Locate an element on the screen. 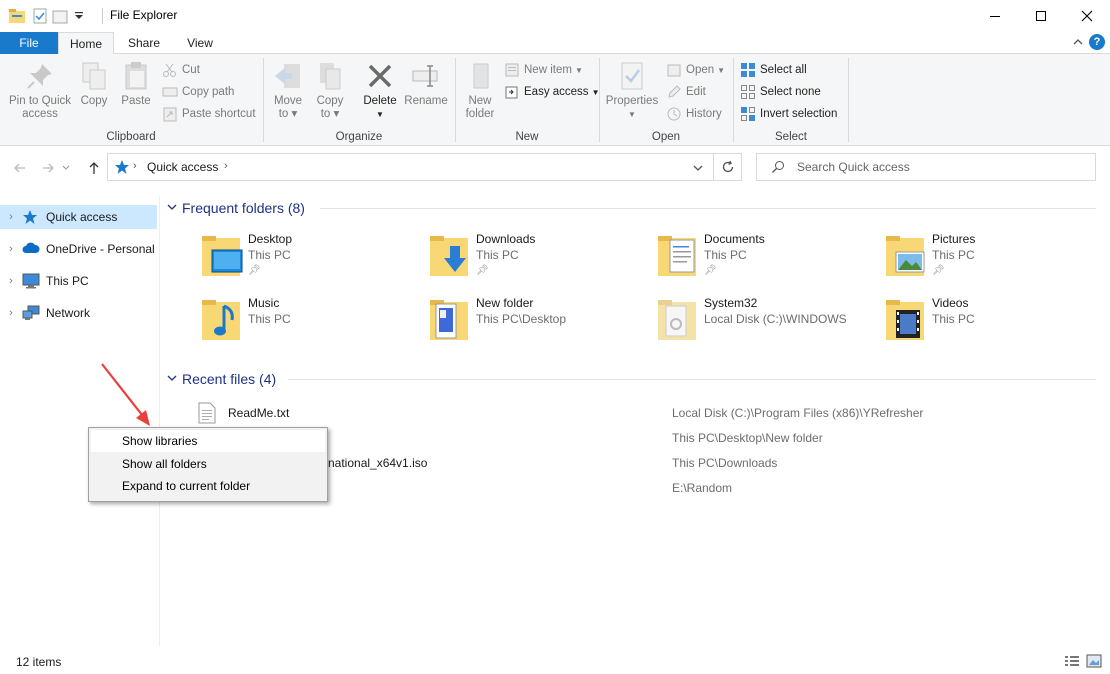 This screenshot has height=674, width=1110. open-group: Properties ▼ Open ▼ Edit History Open is located at coordinates (666, 100).